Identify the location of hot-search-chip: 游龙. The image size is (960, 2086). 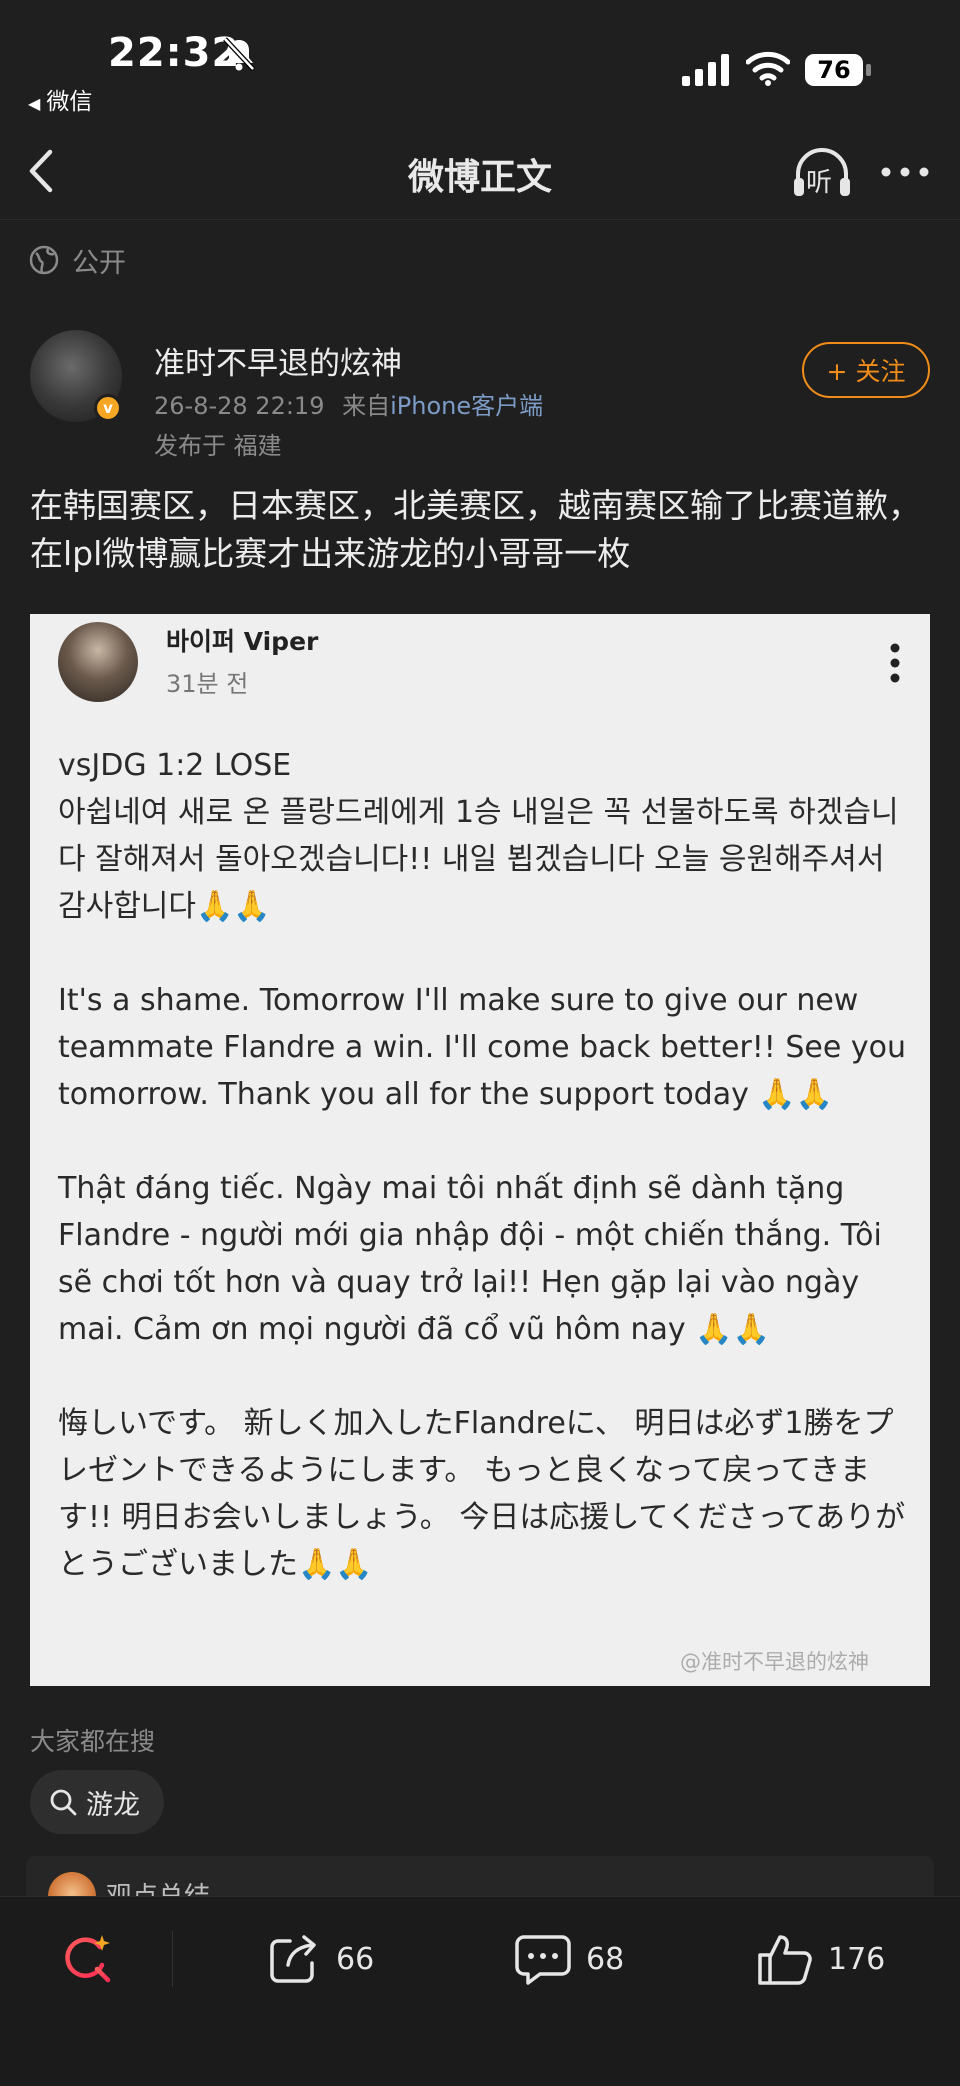
(97, 1802).